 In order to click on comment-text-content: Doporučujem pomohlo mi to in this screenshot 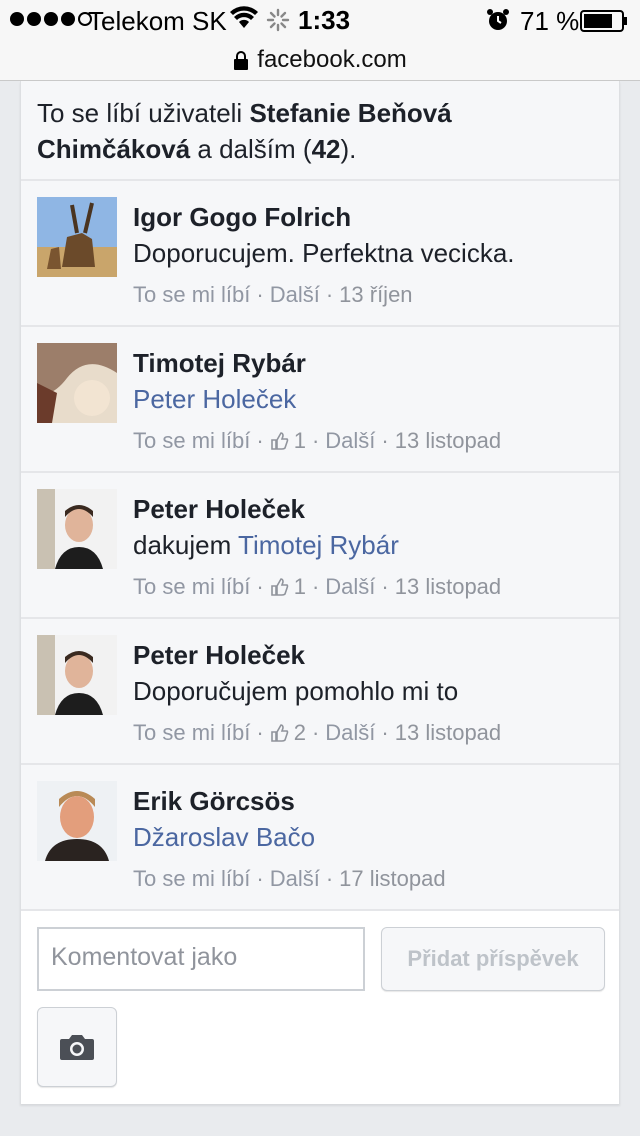, I will do `click(296, 691)`.